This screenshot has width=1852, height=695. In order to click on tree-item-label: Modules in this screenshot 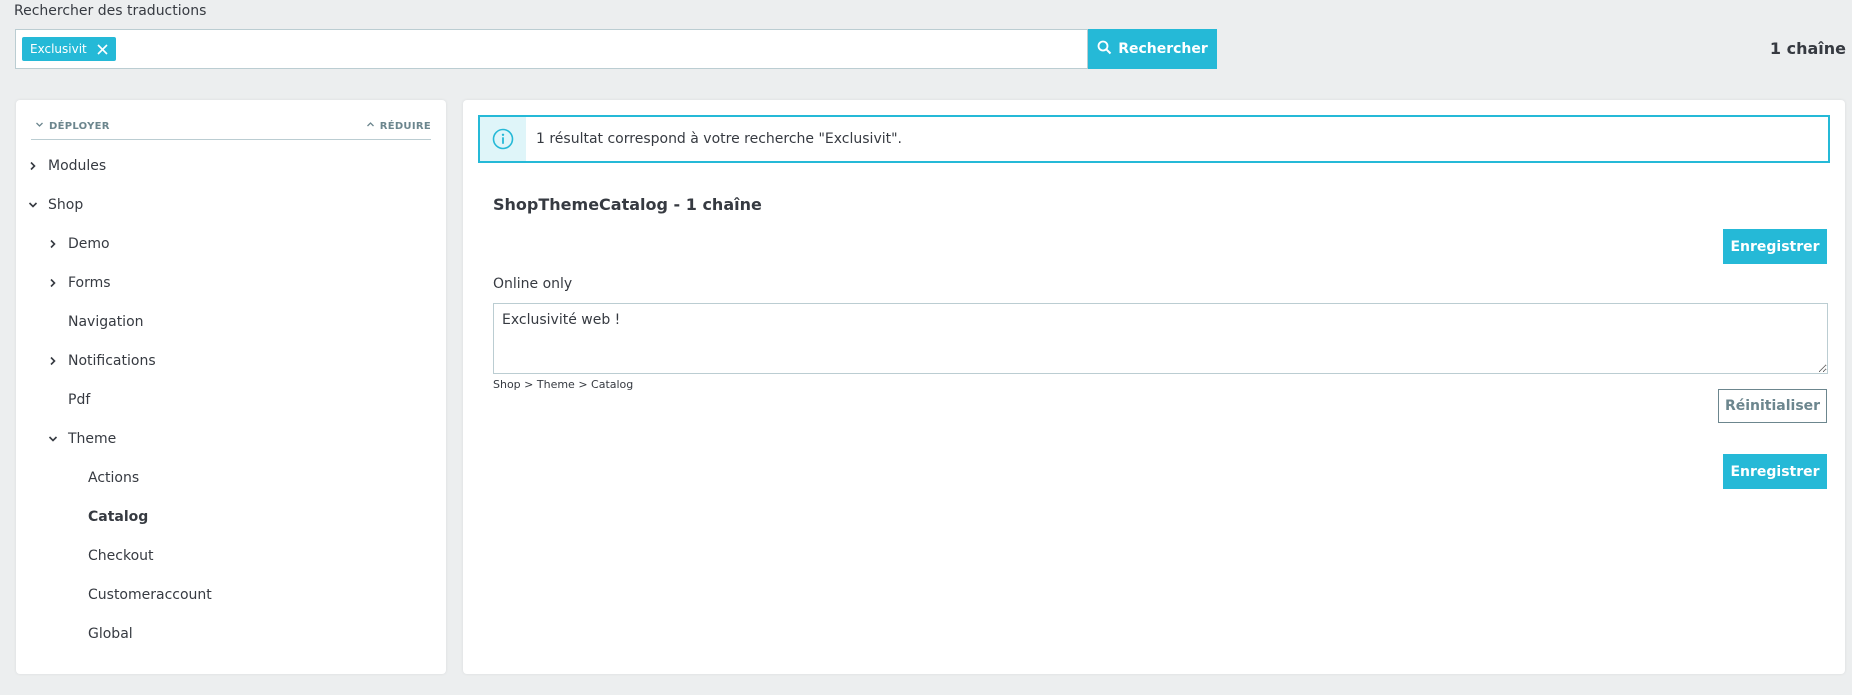, I will do `click(77, 166)`.